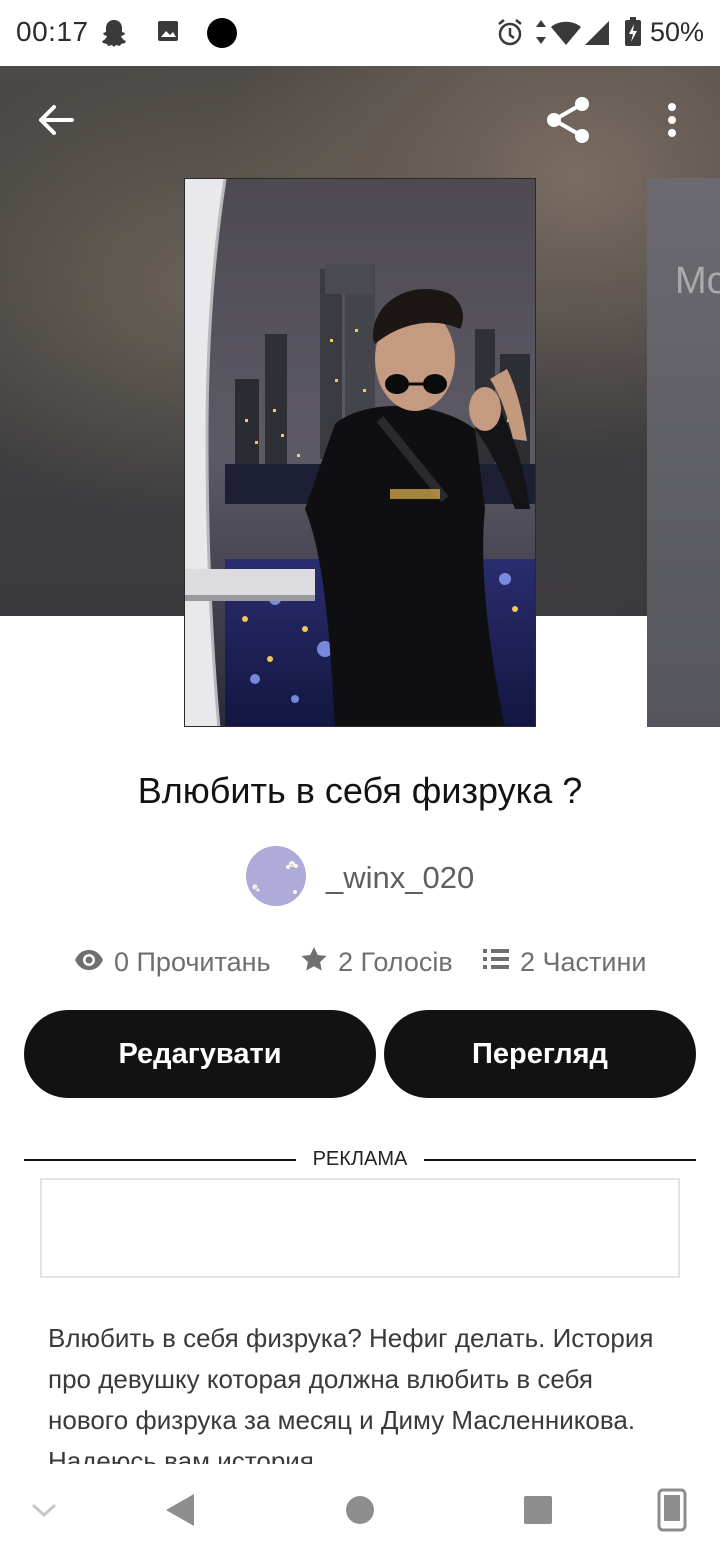 This screenshot has width=720, height=1560. Describe the element at coordinates (319, 962) in the screenshot. I see `star-icon` at that location.